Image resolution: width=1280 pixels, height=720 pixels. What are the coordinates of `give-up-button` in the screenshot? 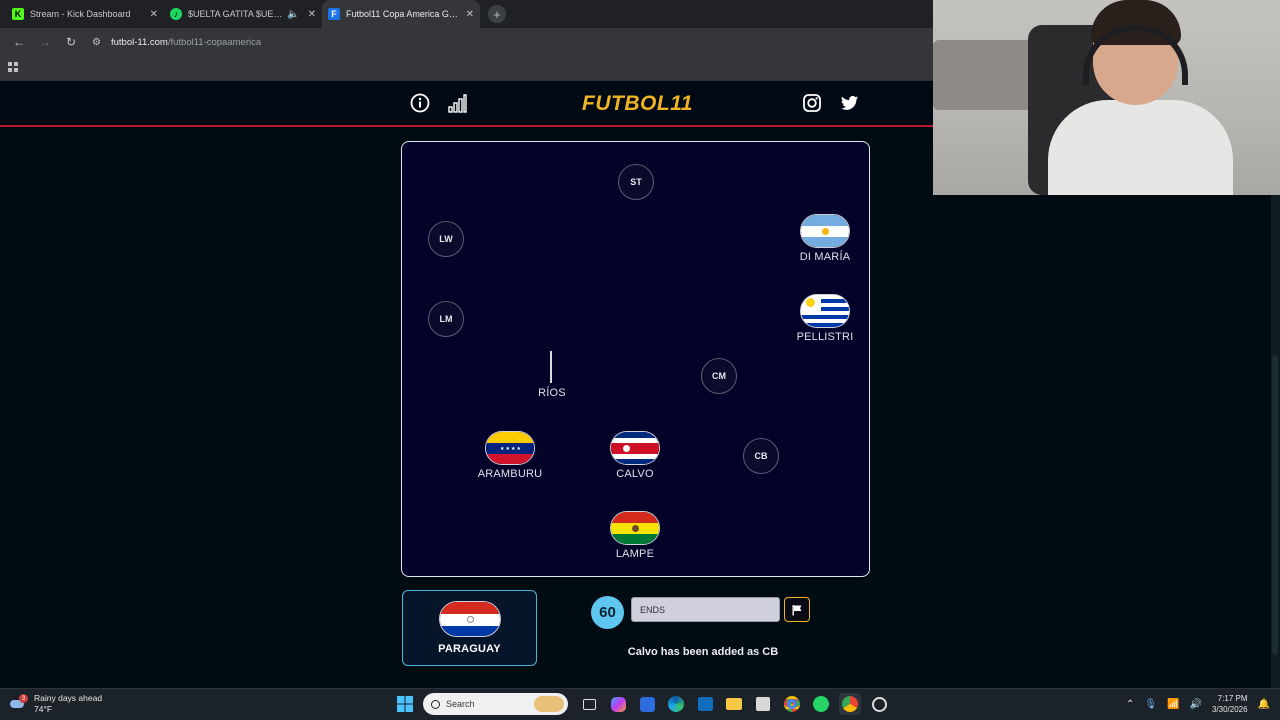 It's located at (797, 609).